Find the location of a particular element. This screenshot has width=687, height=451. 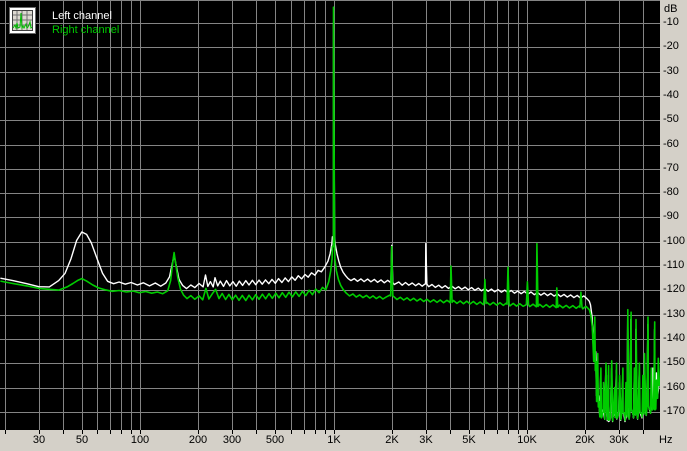

y-tick-label: -60 is located at coordinates (671, 143).